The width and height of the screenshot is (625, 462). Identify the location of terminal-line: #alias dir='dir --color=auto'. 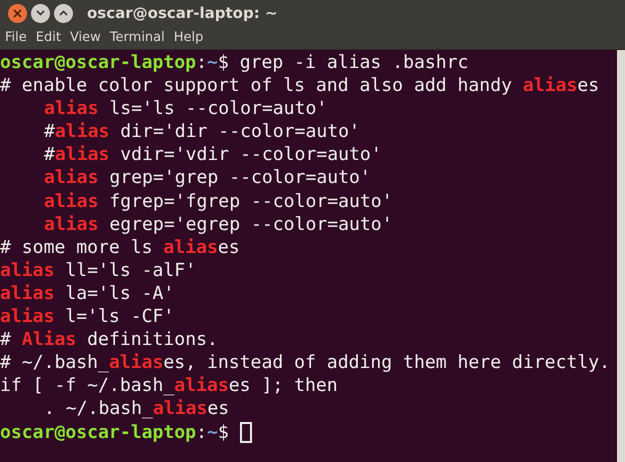
(202, 132).